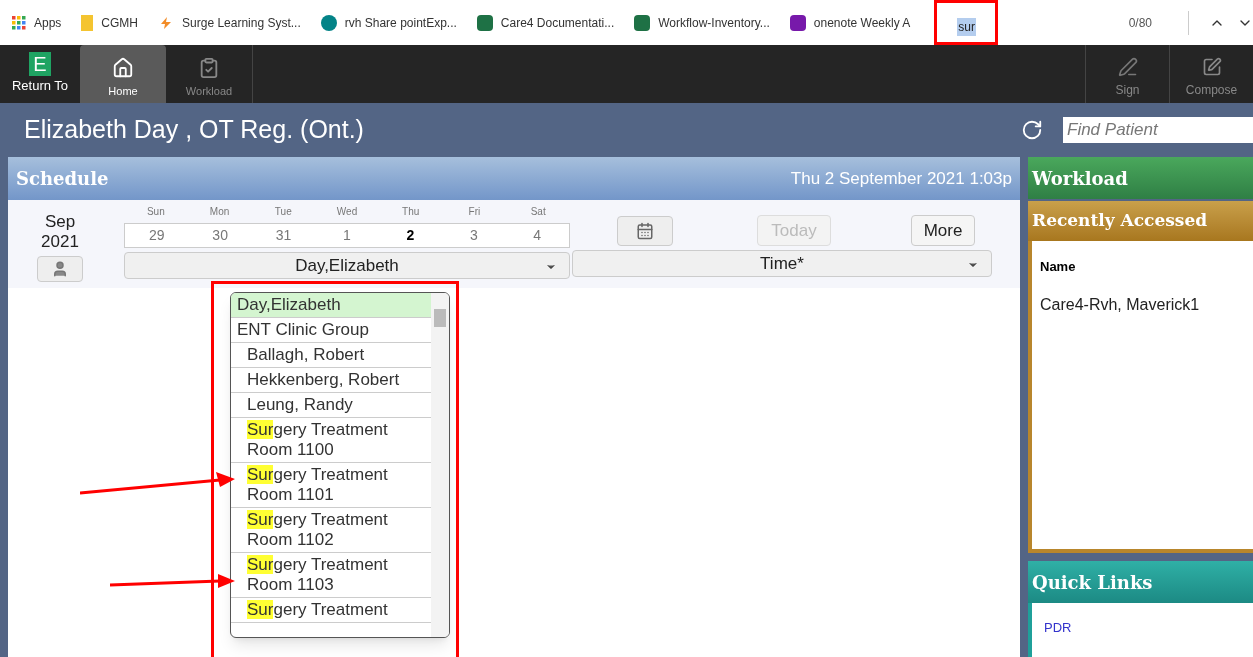 The height and width of the screenshot is (657, 1253). I want to click on weekday-label: Wed, so click(347, 212).